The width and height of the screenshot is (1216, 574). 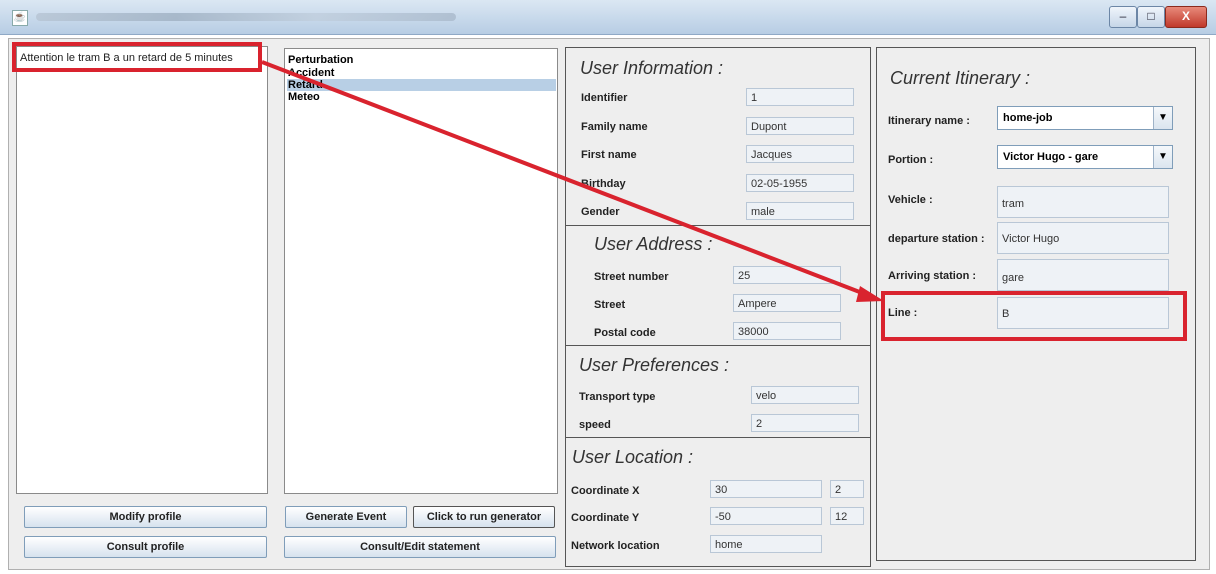 I want to click on consult-statement-button: Consult/Edit statement, so click(x=420, y=547).